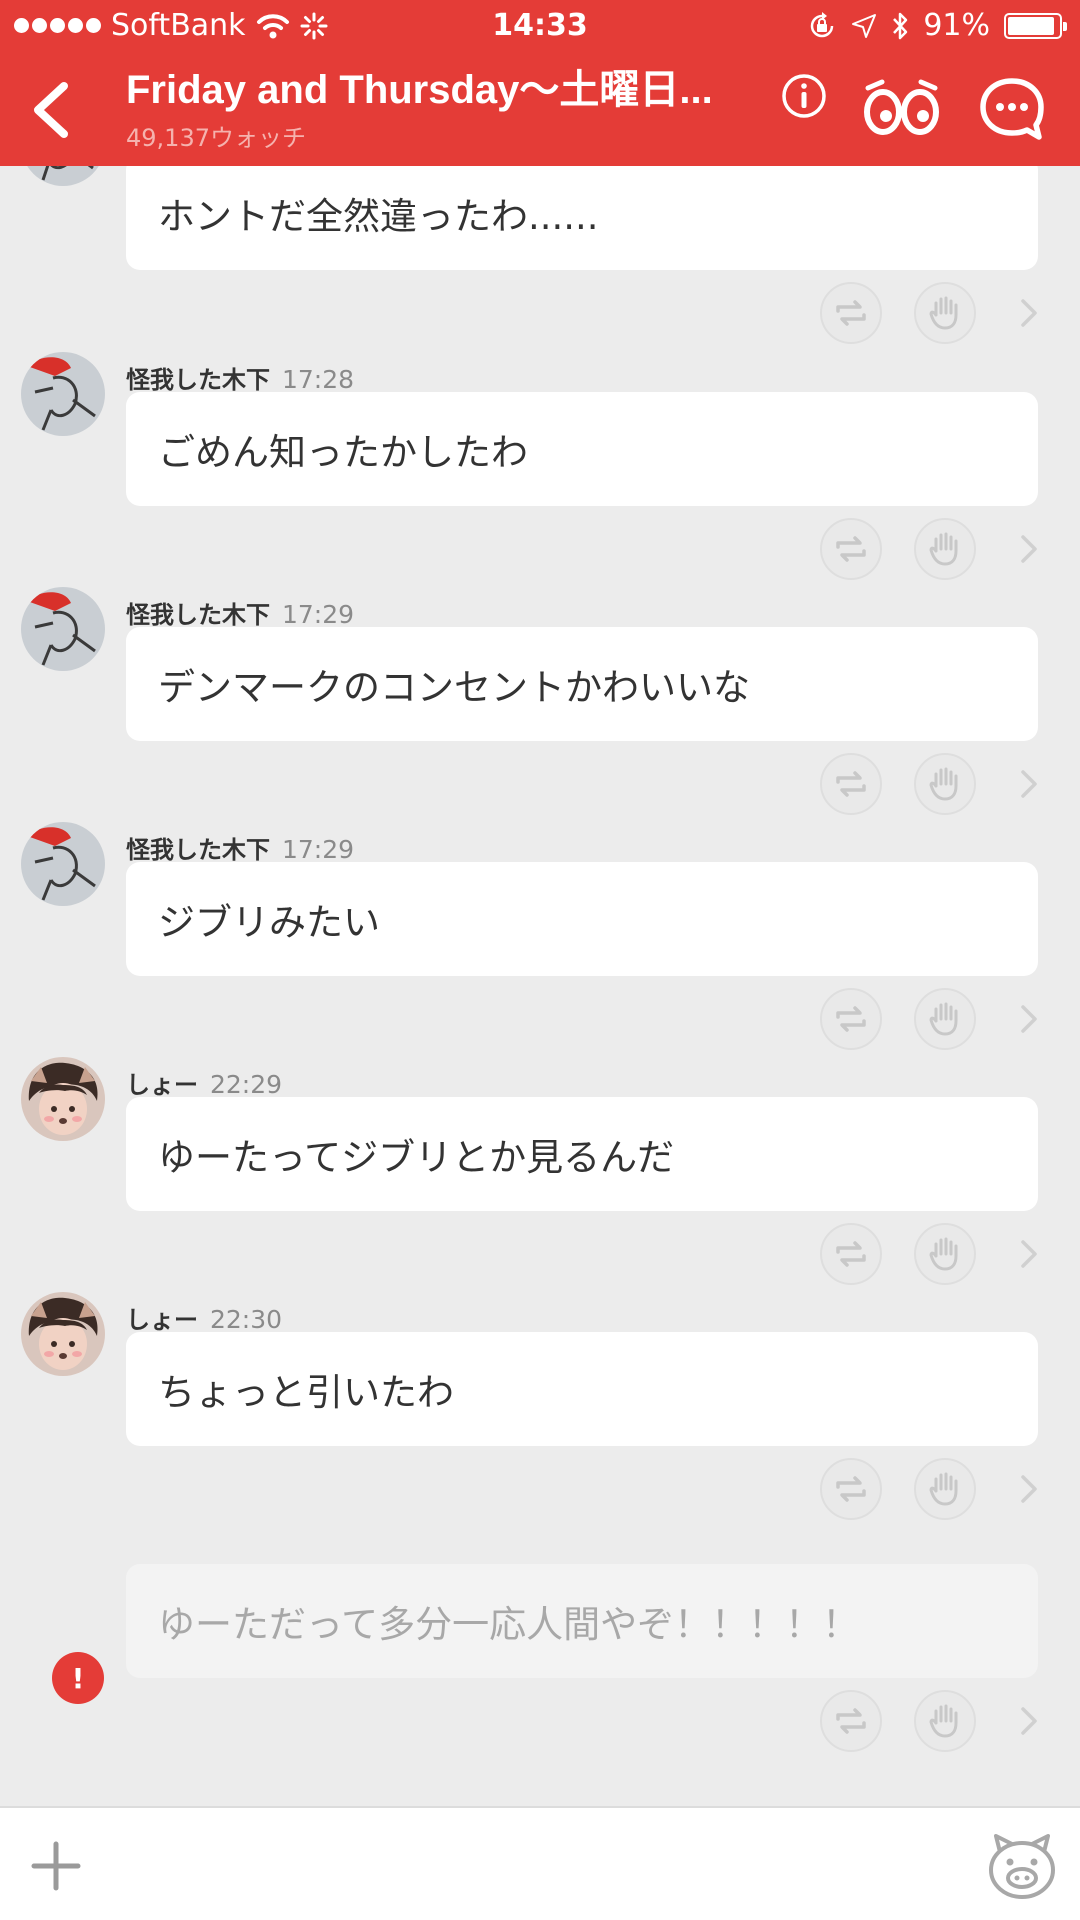 The image size is (1080, 1920). I want to click on message-time: 17:28, so click(318, 379).